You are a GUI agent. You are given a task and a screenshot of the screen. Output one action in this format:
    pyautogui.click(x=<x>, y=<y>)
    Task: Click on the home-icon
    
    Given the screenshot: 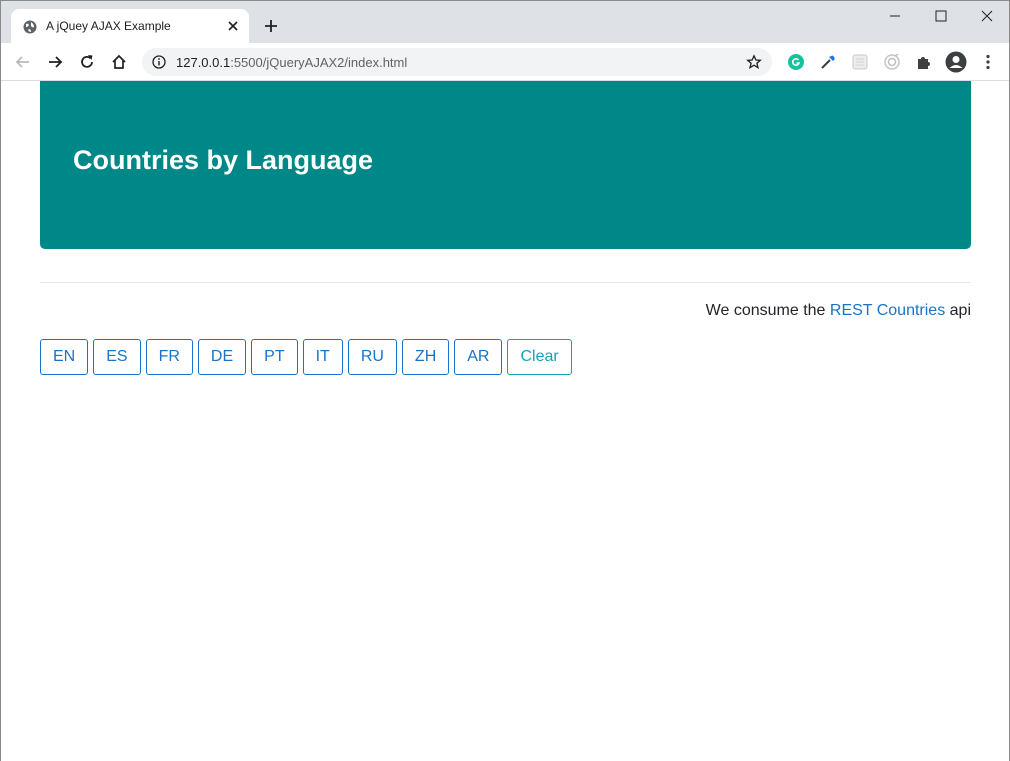 What is the action you would take?
    pyautogui.click(x=119, y=62)
    